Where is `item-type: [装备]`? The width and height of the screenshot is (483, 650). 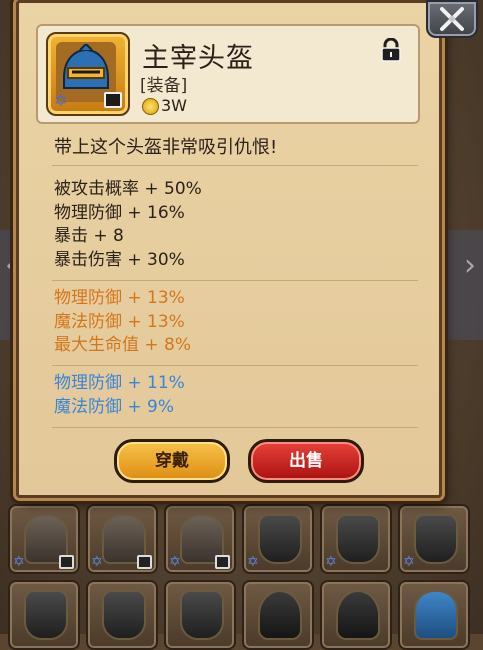 item-type: [装备] is located at coordinates (164, 86).